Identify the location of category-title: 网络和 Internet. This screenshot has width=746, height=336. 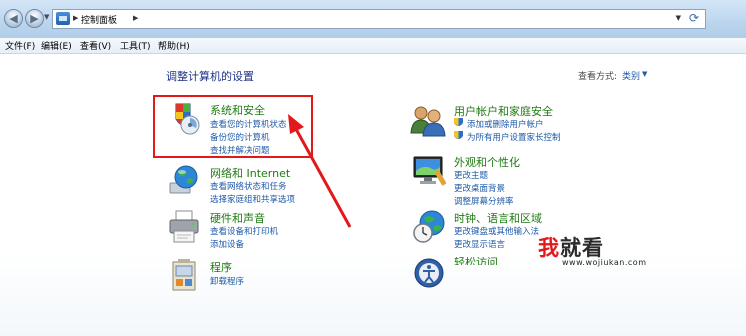
(250, 173).